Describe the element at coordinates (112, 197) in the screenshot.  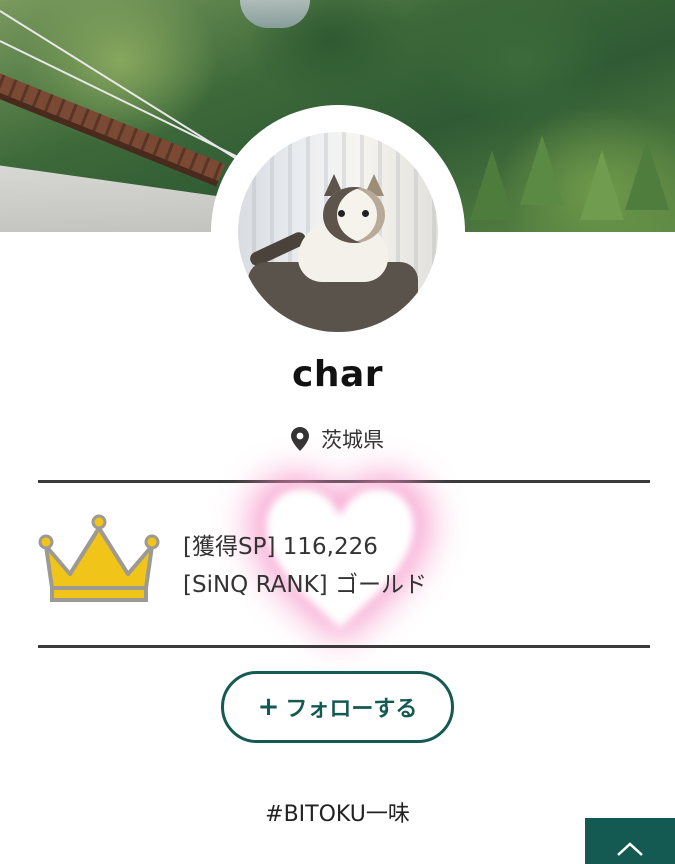
I see `cover-riverbank` at that location.